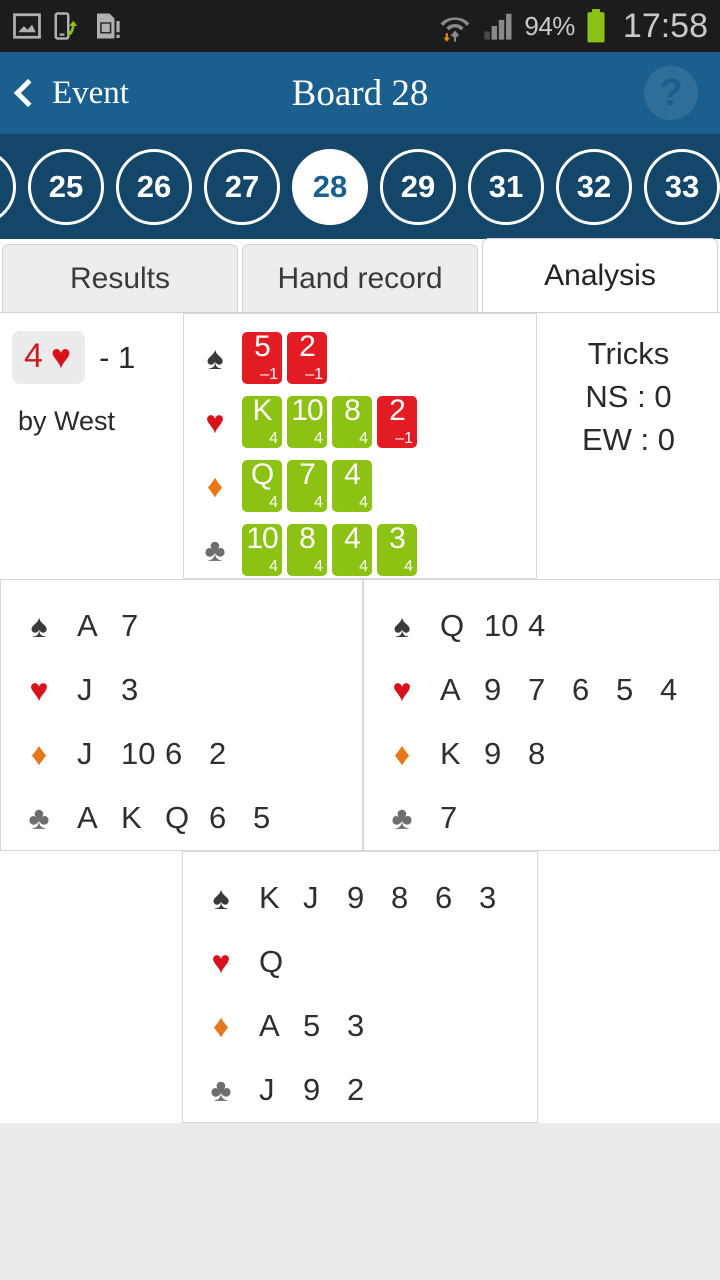 This screenshot has height=1280, width=720. What do you see at coordinates (330, 186) in the screenshot?
I see `board-chip-28-selected: 28` at bounding box center [330, 186].